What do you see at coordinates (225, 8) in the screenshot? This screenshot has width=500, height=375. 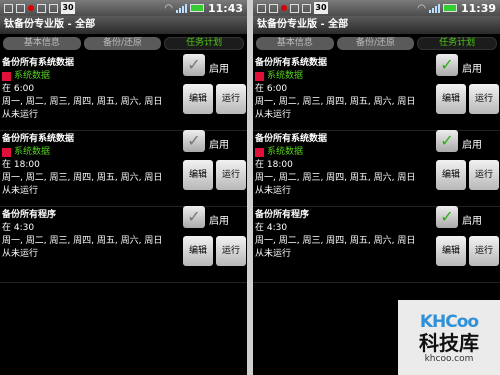 I see `clock: 11:43` at bounding box center [225, 8].